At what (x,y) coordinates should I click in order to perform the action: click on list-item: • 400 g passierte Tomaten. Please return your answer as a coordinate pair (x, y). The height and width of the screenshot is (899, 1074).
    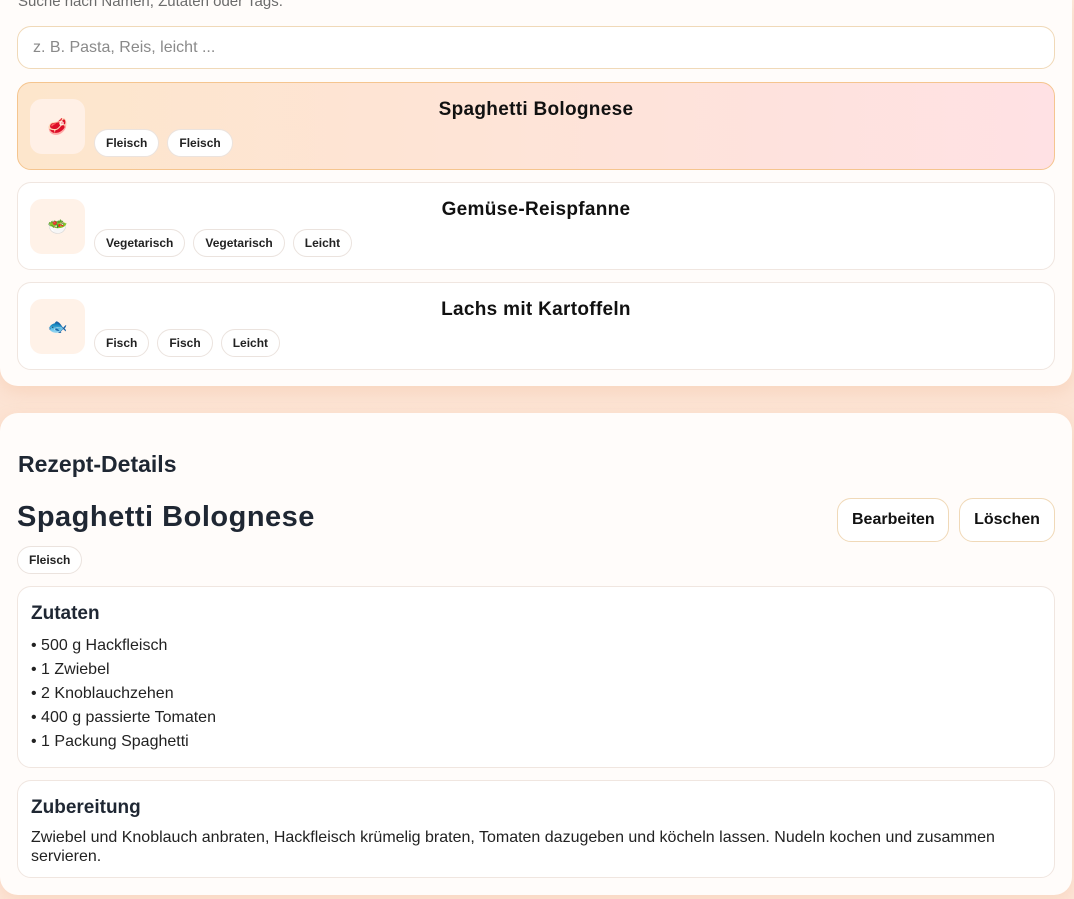
    Looking at the image, I should click on (123, 717).